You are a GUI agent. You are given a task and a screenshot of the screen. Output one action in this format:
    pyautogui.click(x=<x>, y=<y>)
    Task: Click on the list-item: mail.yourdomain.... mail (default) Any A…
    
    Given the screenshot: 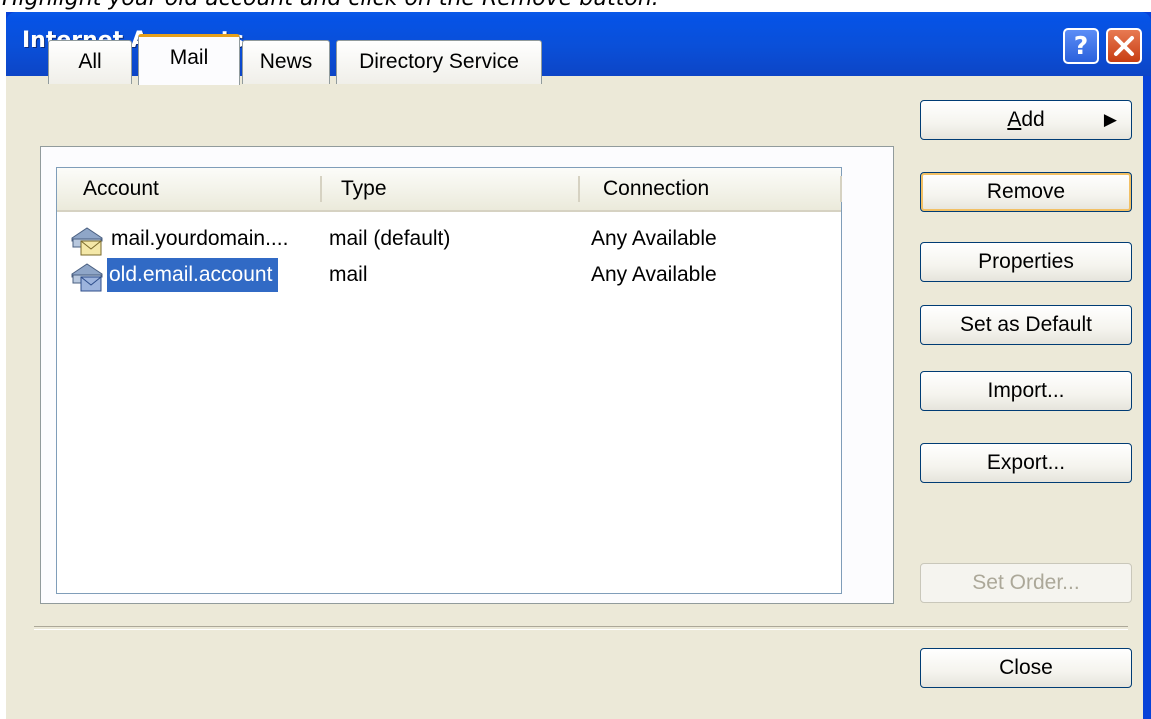 What is the action you would take?
    pyautogui.click(x=449, y=239)
    